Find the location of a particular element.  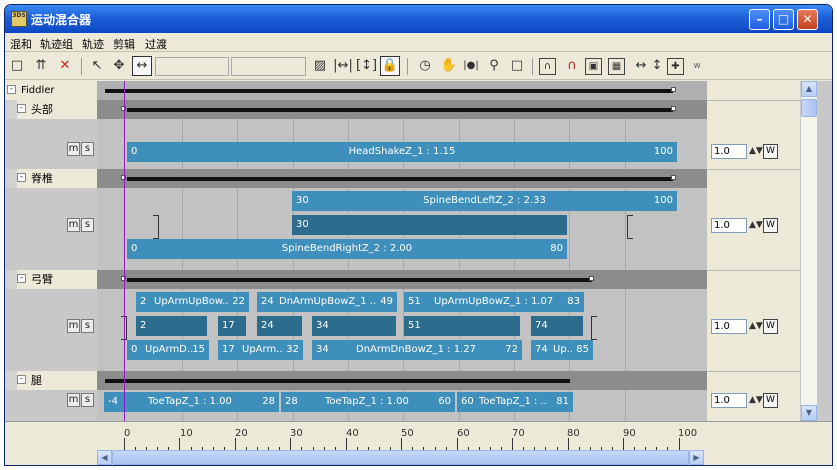

weight-field-head: 1.0 is located at coordinates (729, 151).